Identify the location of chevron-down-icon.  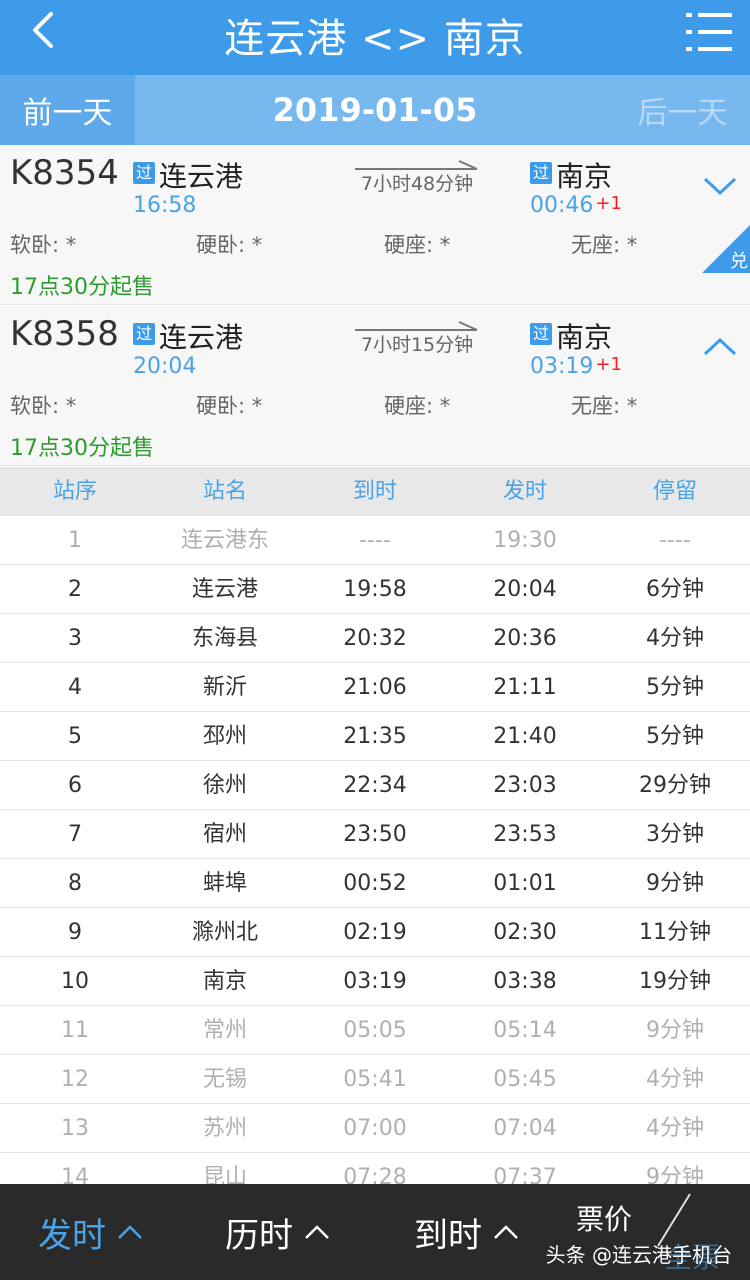
(720, 186).